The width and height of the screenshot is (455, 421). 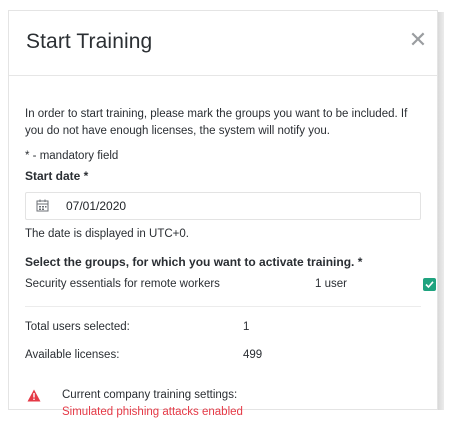 What do you see at coordinates (441, 211) in the screenshot?
I see `dialog-shadow` at bounding box center [441, 211].